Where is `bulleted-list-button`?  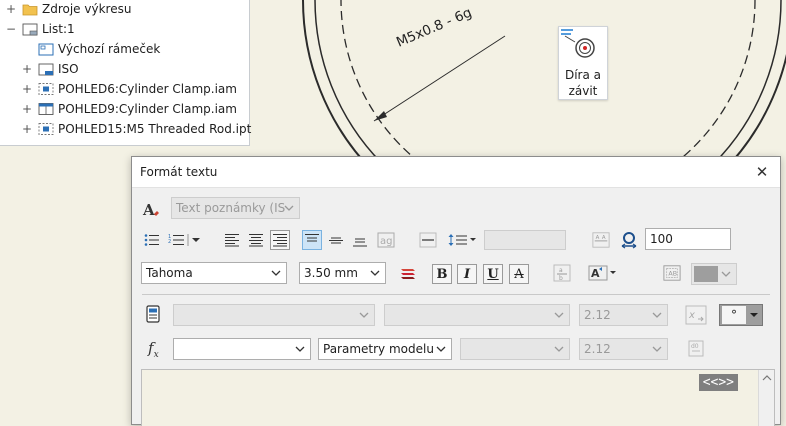
bulleted-list-button is located at coordinates (152, 240).